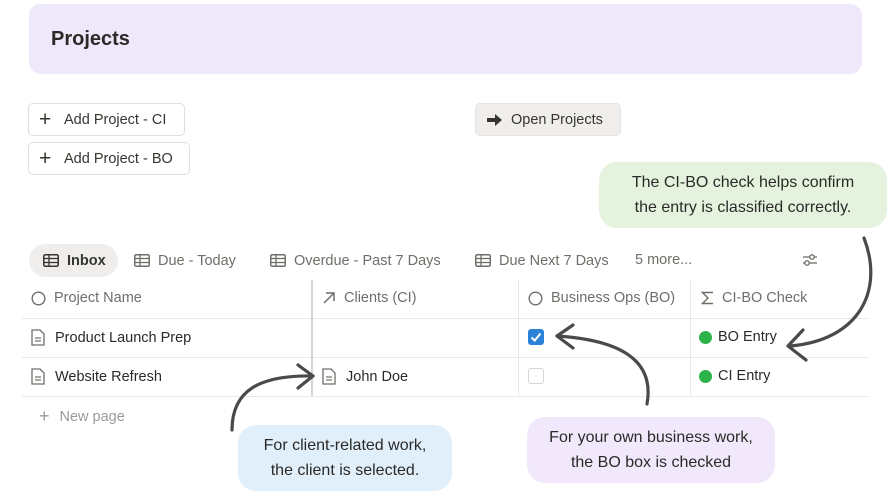 The image size is (895, 500). Describe the element at coordinates (367, 260) in the screenshot. I see `tab-label: Overdue - Past 7 Days` at that location.